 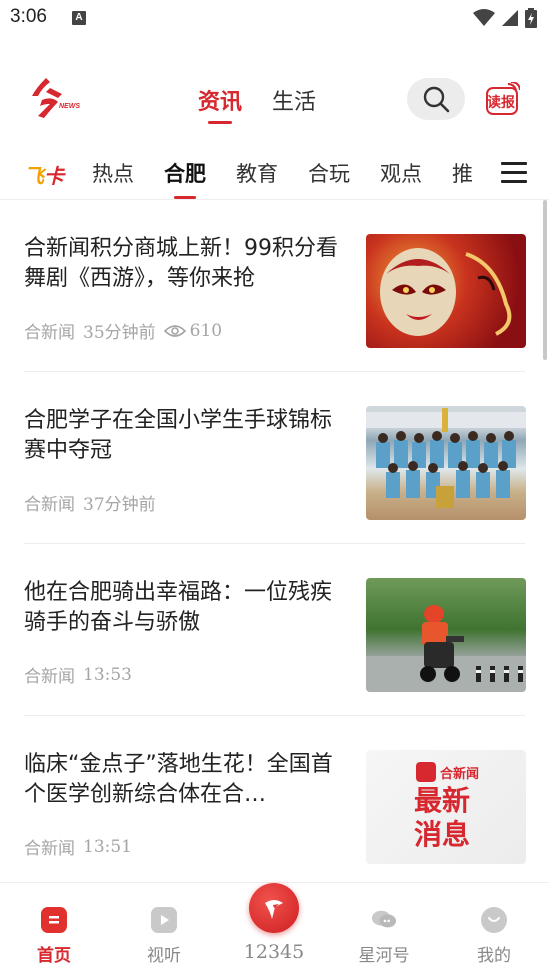 I want to click on thumb-line-1: 最新, so click(x=442, y=800).